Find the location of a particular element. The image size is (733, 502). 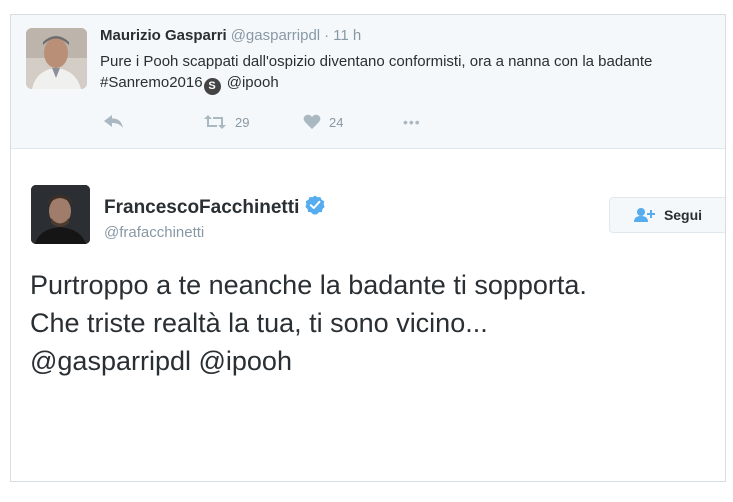

parent-author-name: Maurizio Gasparri is located at coordinates (163, 35).